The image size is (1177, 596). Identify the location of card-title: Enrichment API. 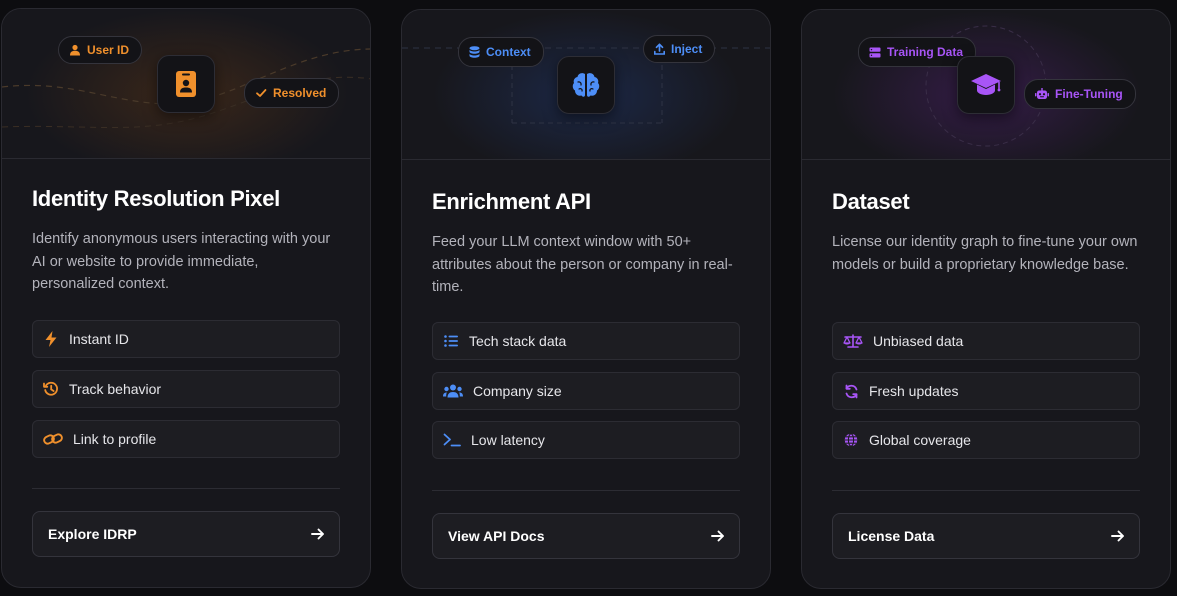
(511, 201).